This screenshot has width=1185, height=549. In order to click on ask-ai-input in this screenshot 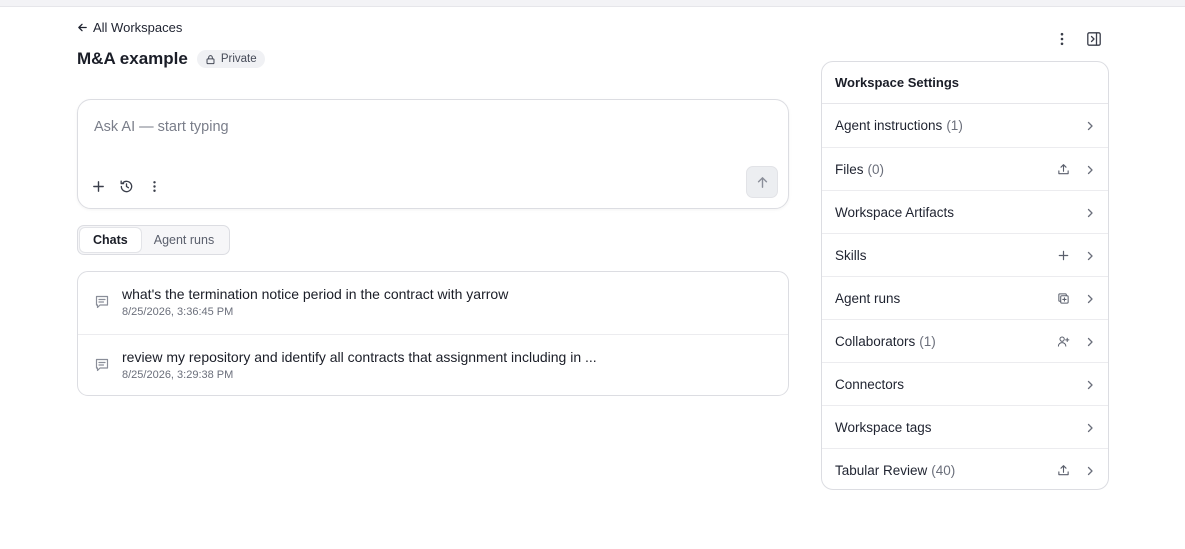, I will do `click(424, 127)`.